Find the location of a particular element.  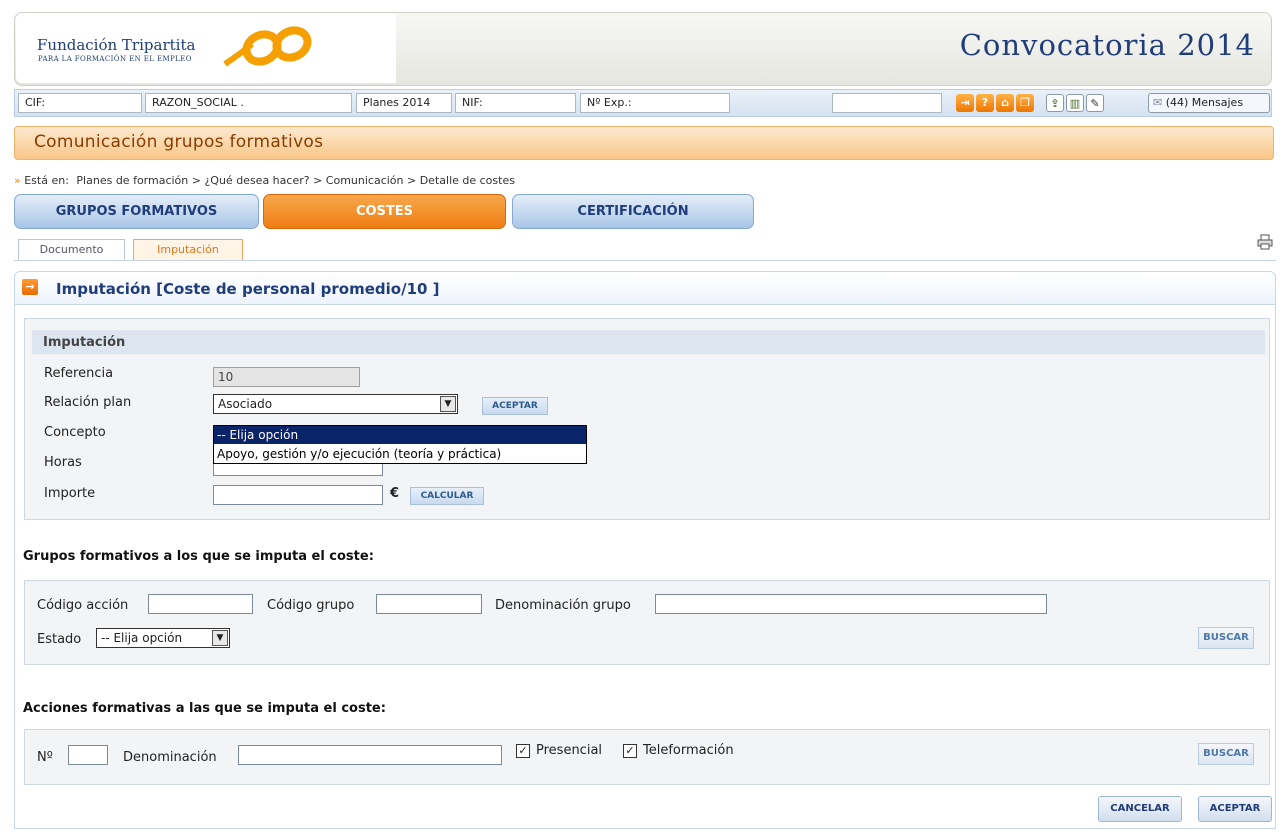

numero-label: Nº is located at coordinates (45, 757).